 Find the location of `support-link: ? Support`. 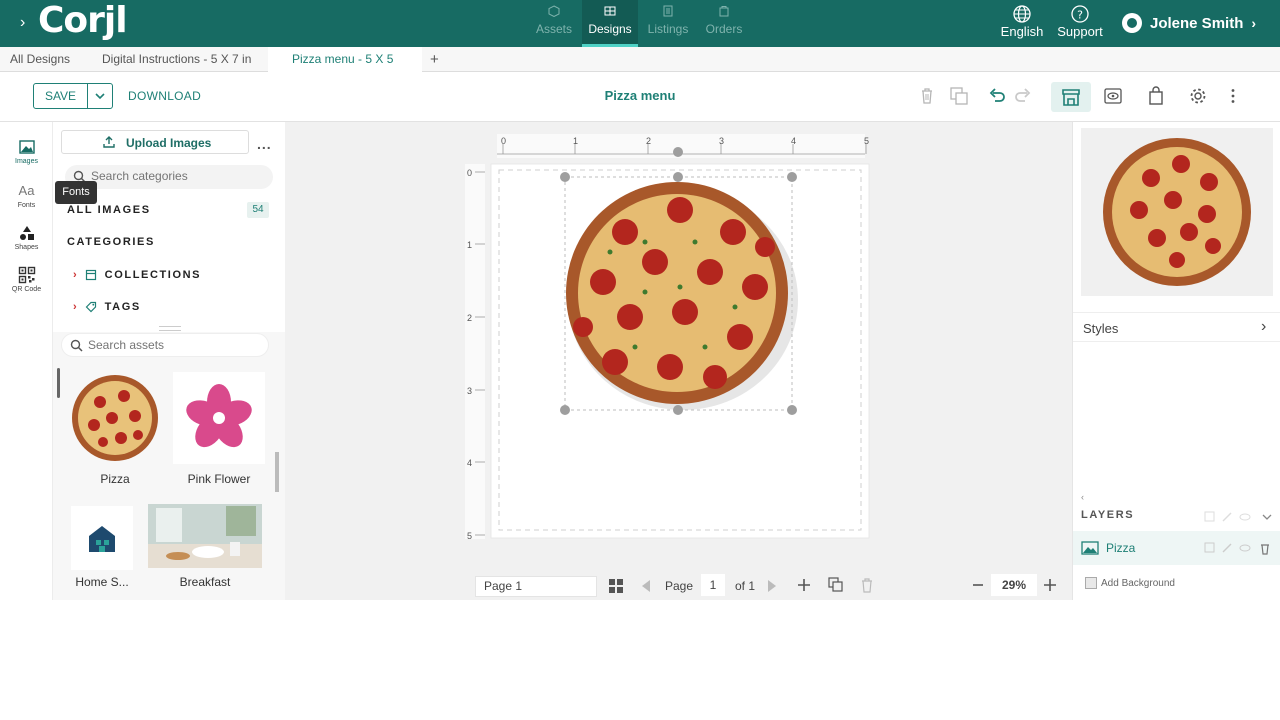

support-link: ? Support is located at coordinates (1080, 23).